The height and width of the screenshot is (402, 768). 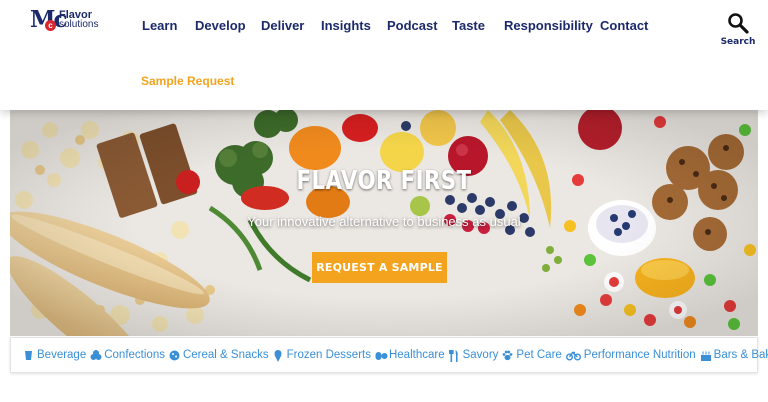 What do you see at coordinates (507, 355) in the screenshot?
I see `paw-icon` at bounding box center [507, 355].